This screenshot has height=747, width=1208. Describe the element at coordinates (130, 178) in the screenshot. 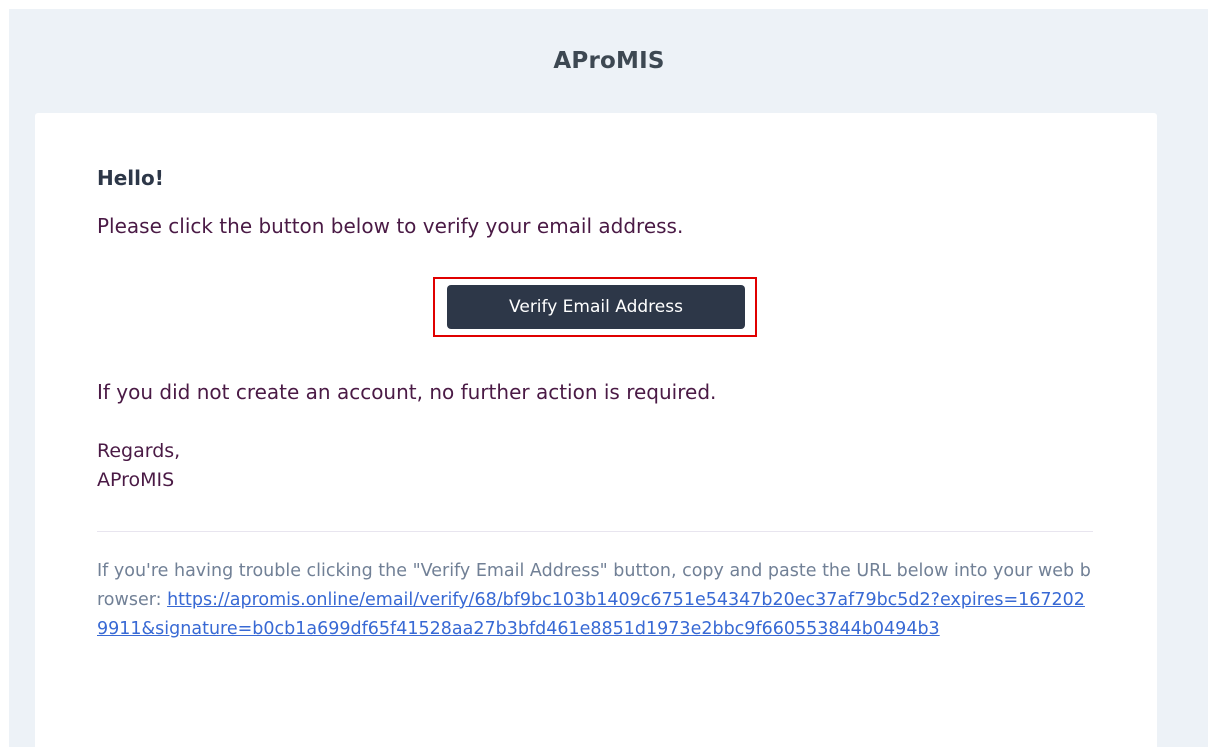

I see `greeting-heading: Hello!` at that location.